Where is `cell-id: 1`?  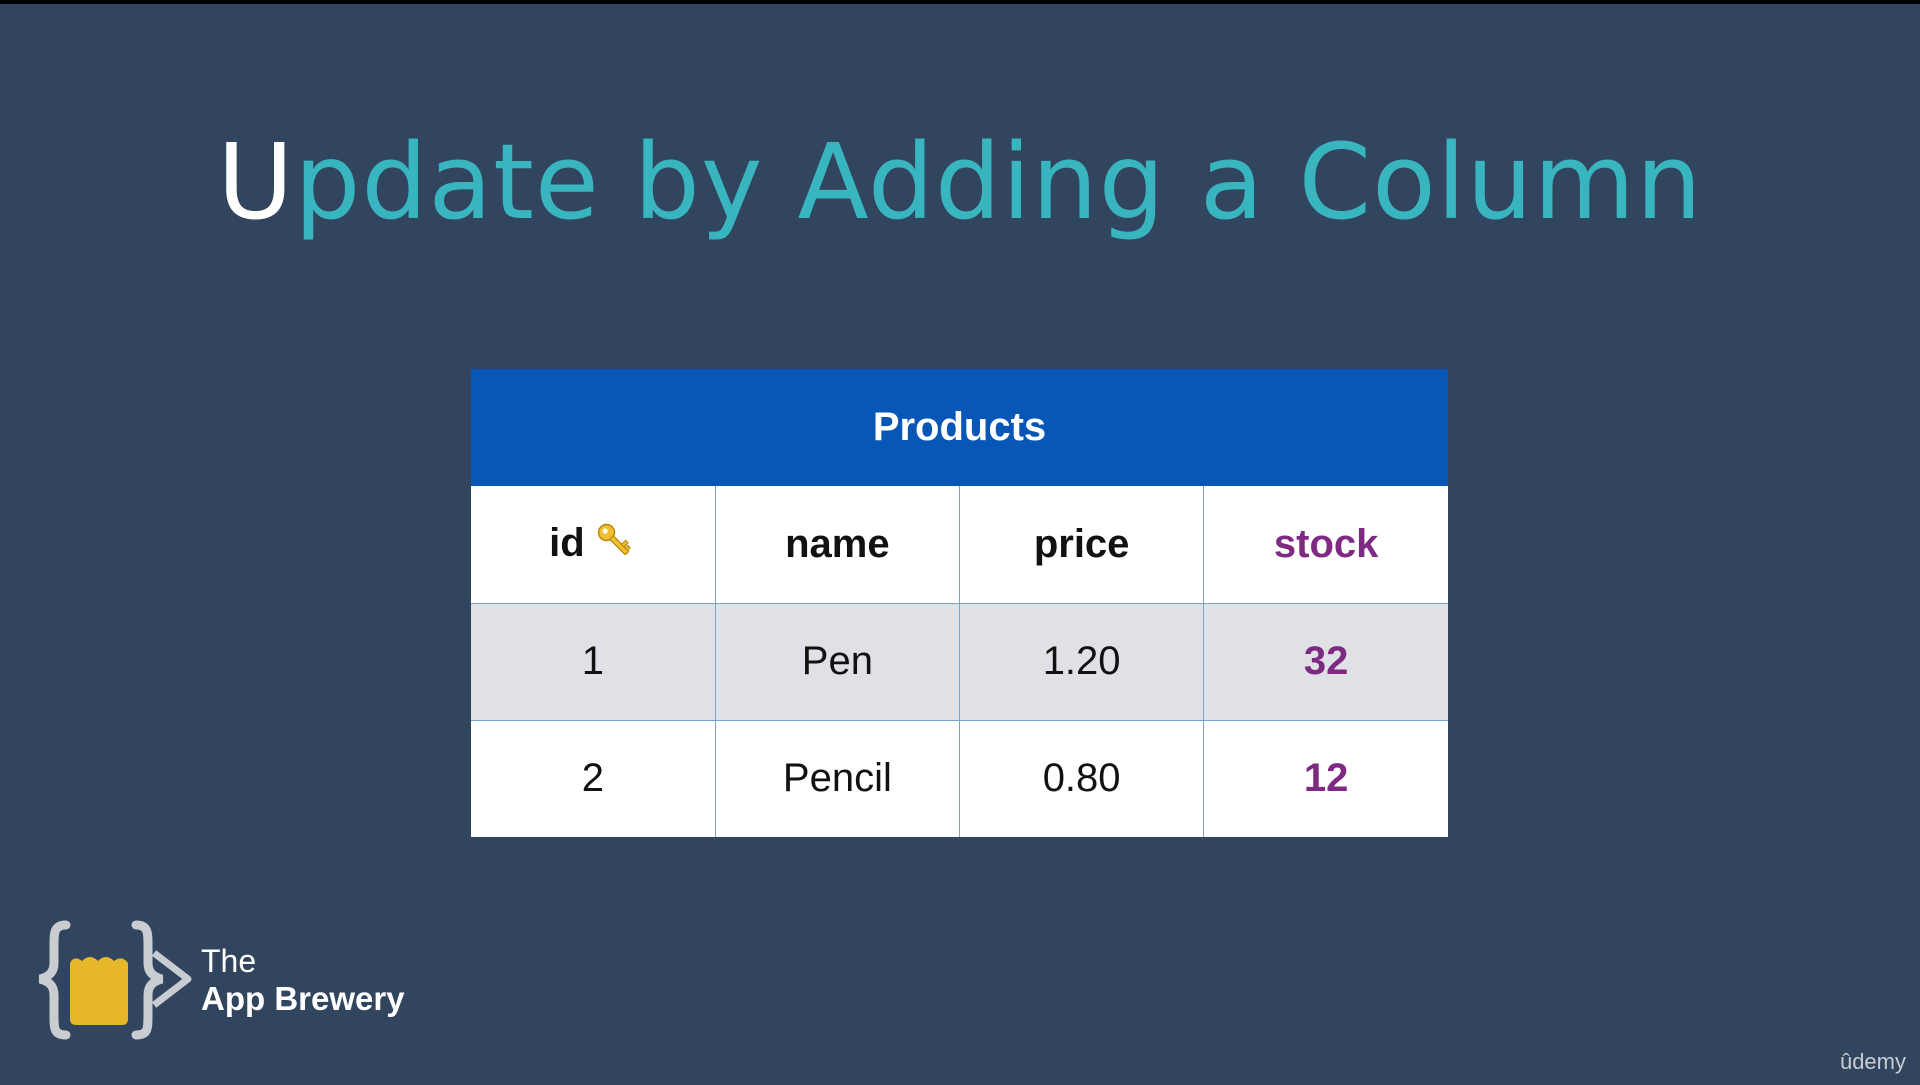
cell-id: 1 is located at coordinates (593, 661).